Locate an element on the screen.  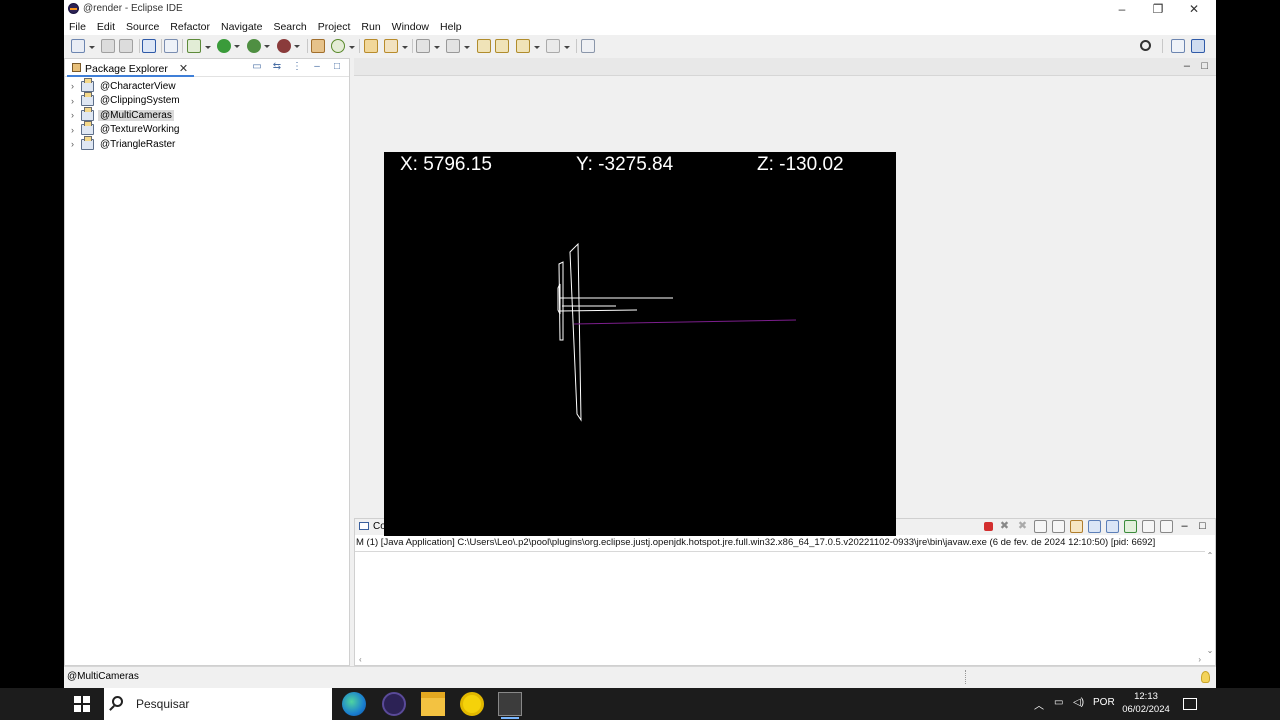
show-on-stderr-icon is located at coordinates (1112, 526).